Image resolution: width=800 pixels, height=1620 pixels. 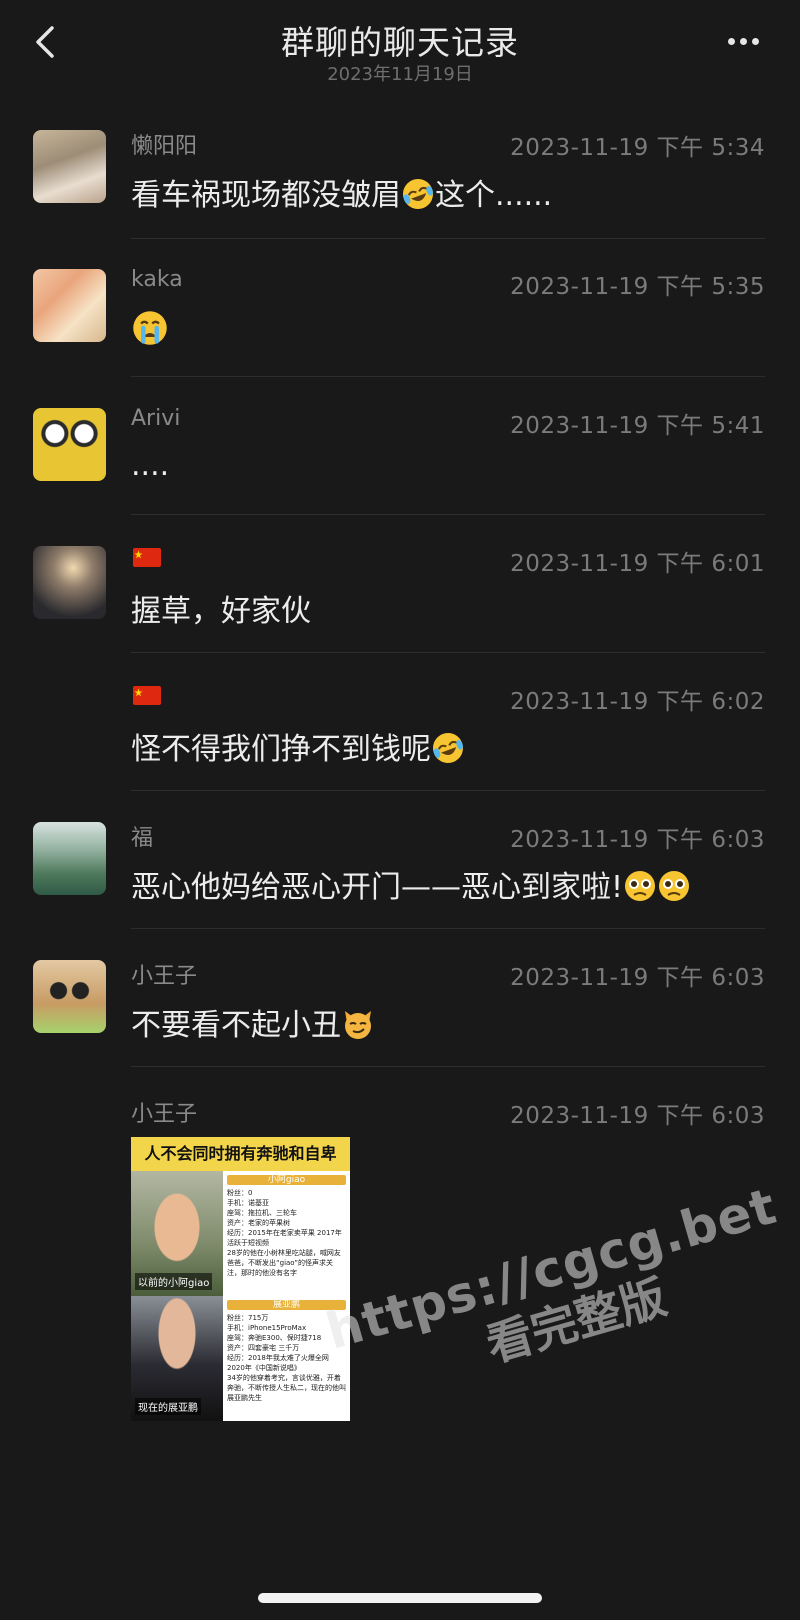 I want to click on message-text: 恶心他妈给恶心开门——恶心到家啦!, so click(x=411, y=884).